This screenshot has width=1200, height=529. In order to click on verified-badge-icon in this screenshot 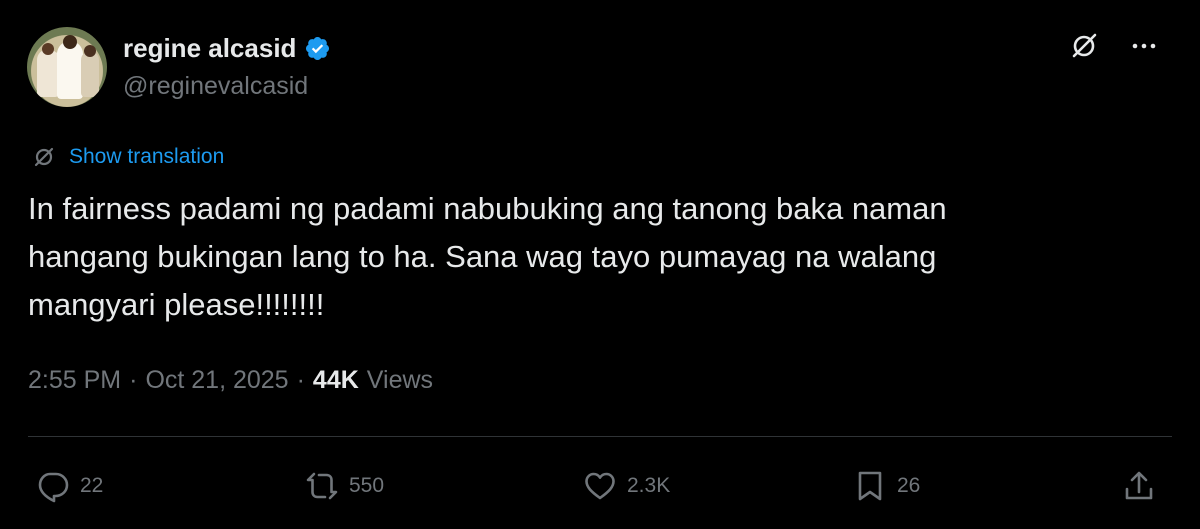, I will do `click(317, 48)`.